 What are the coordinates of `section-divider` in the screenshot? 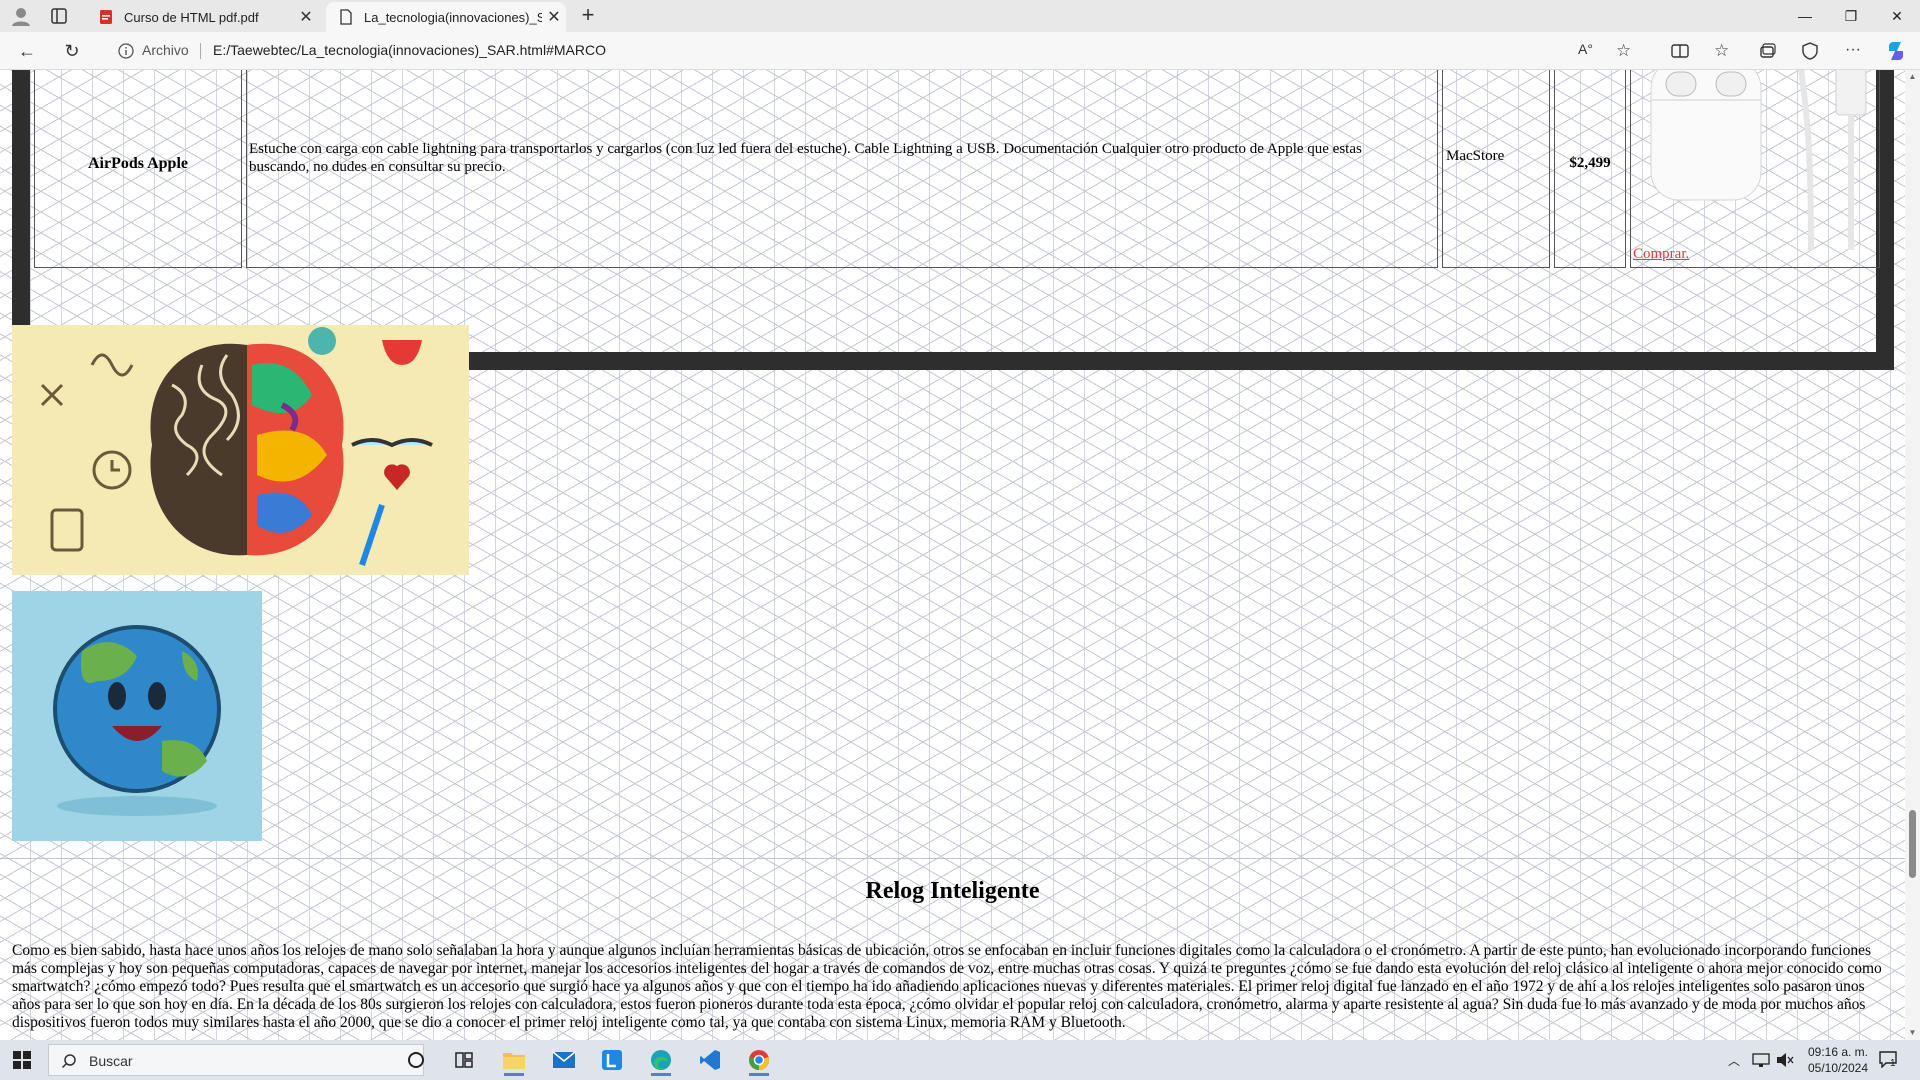 It's located at (952, 858).